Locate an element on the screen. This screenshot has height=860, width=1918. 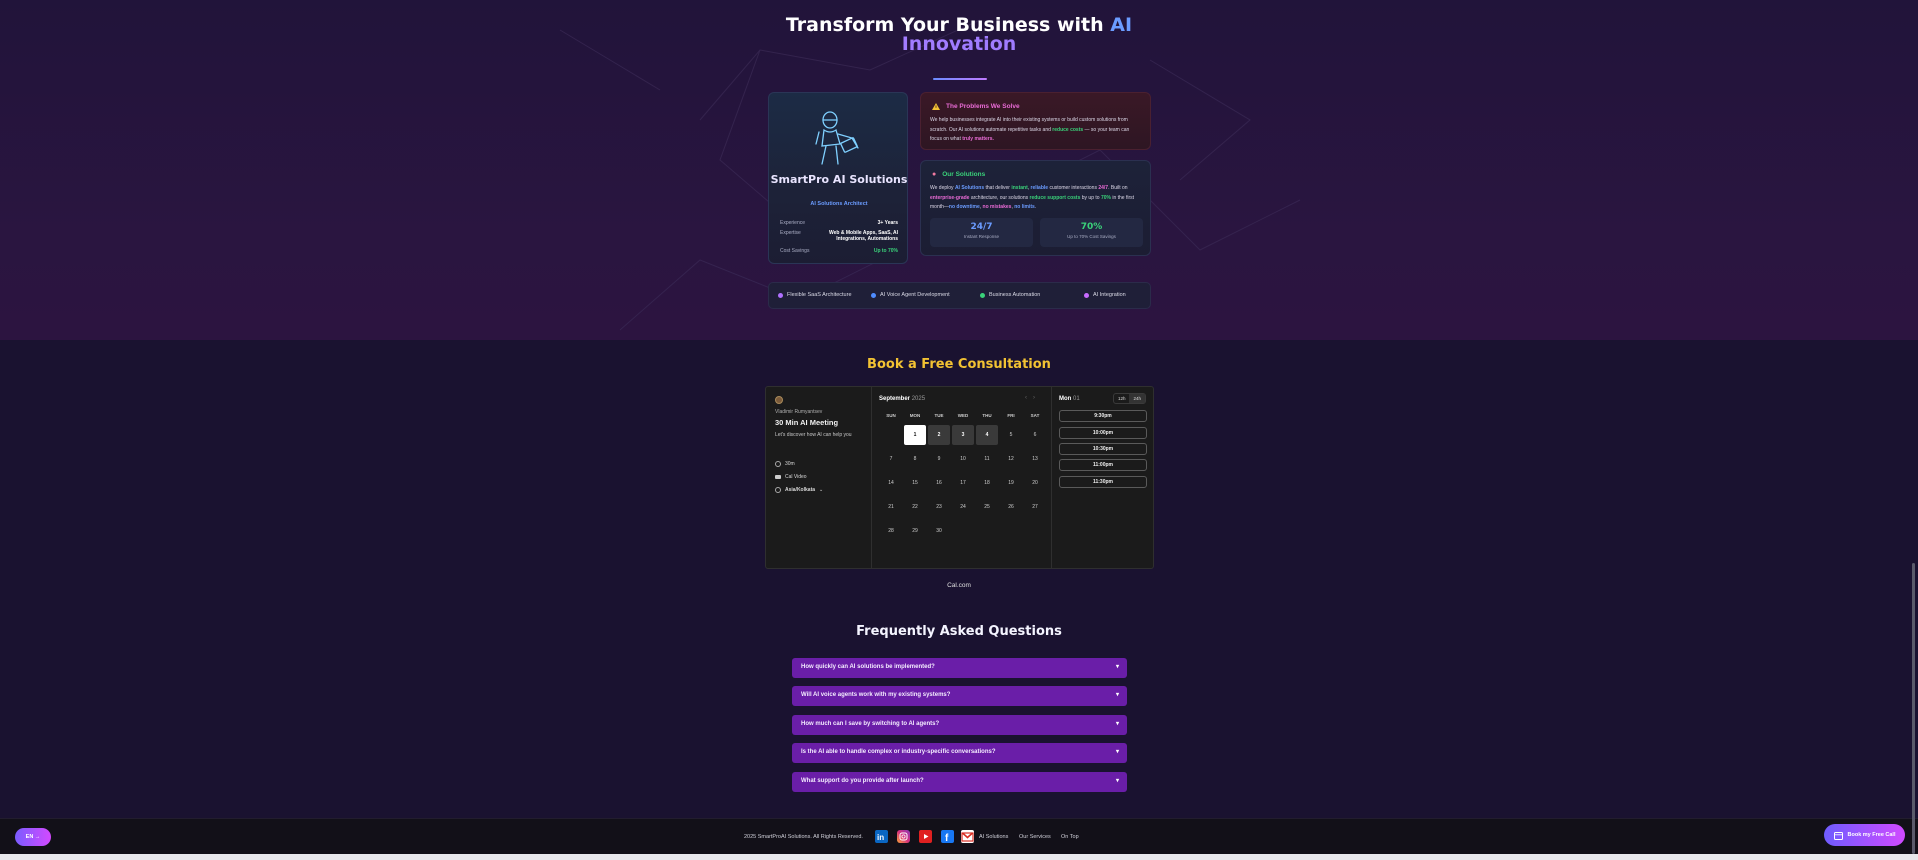
meeting-description: Let's discover how AI can help you is located at coordinates (813, 435).